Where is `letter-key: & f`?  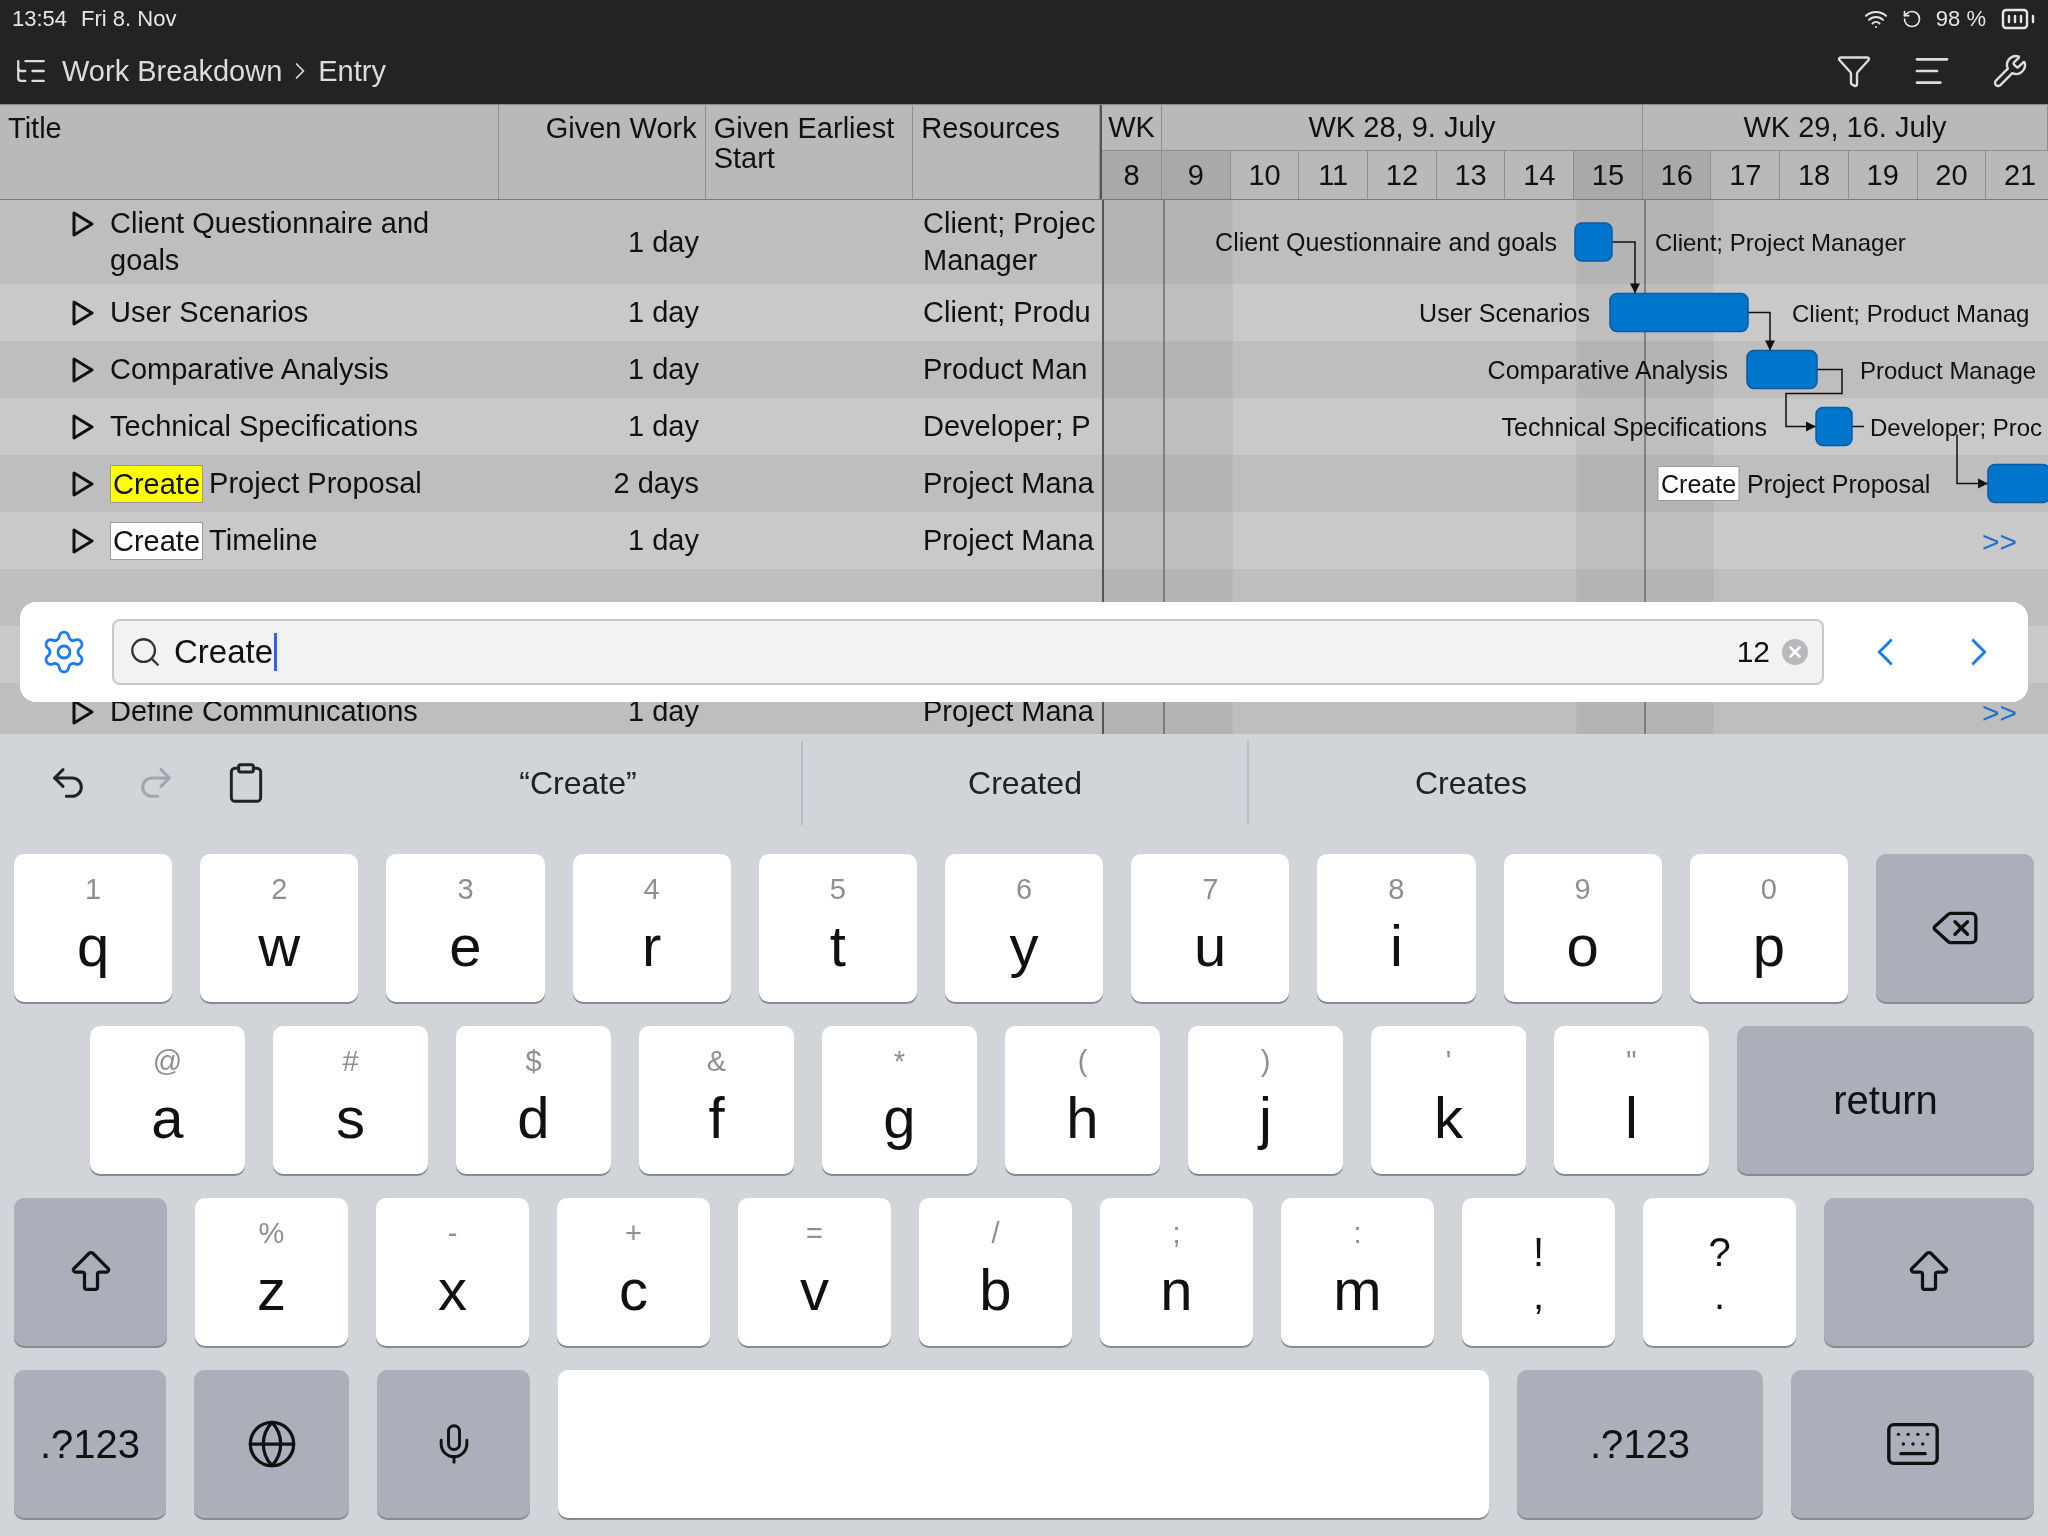
letter-key: & f is located at coordinates (716, 1100).